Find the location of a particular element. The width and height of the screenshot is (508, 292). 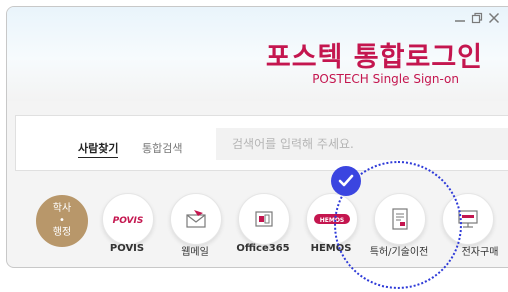

office365-icon is located at coordinates (264, 219).